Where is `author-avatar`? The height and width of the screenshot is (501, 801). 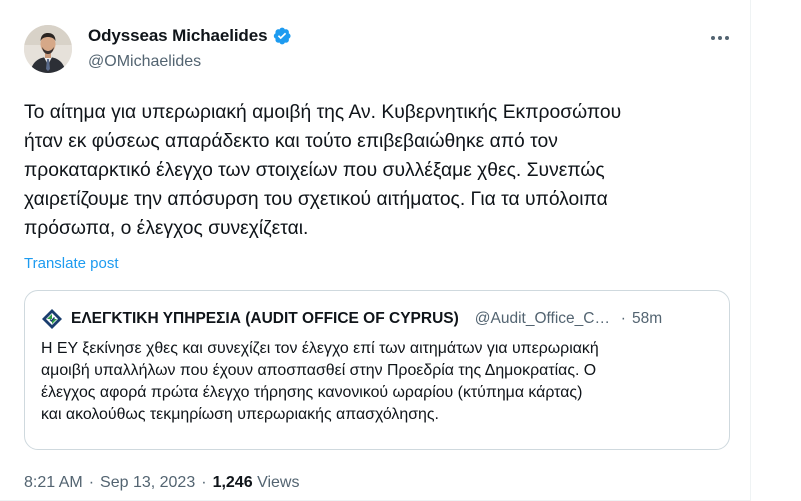 author-avatar is located at coordinates (48, 49).